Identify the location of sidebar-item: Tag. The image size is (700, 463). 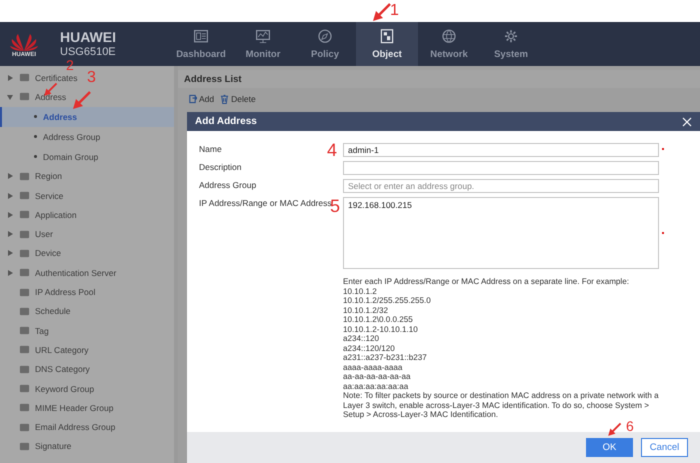
(42, 331).